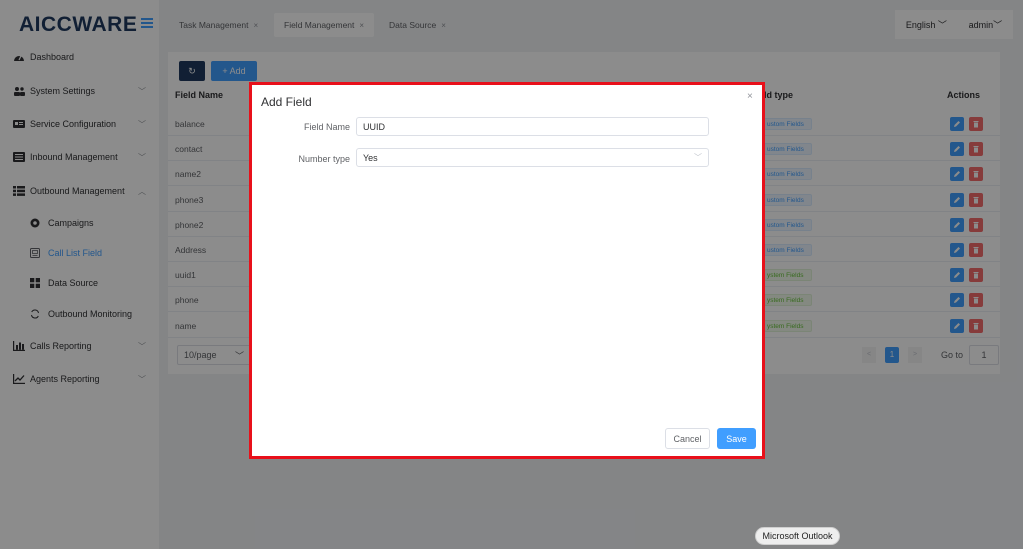 This screenshot has height=549, width=1023. What do you see at coordinates (750, 96) in the screenshot?
I see `close-icon: ×` at bounding box center [750, 96].